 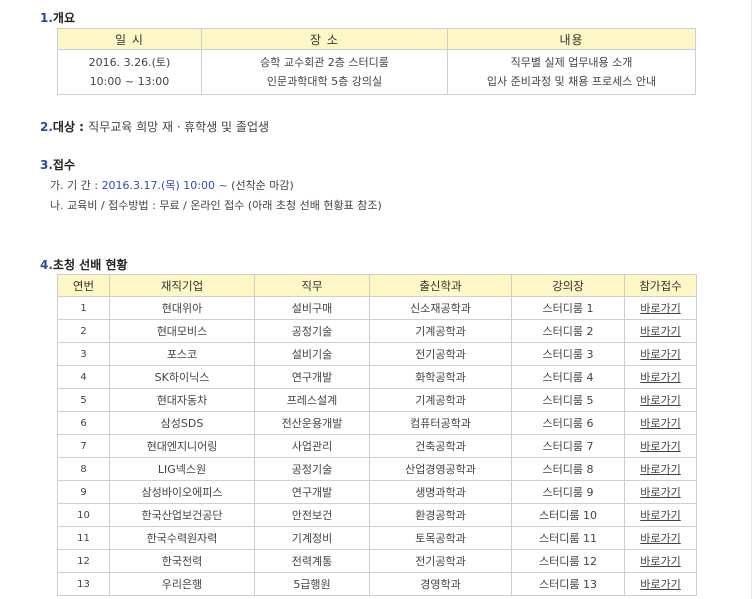 I want to click on overview-content-cell: 직무별 실제 업무내용 소개 입사 준비과정 및 채용 프로세스 안내, so click(x=571, y=72).